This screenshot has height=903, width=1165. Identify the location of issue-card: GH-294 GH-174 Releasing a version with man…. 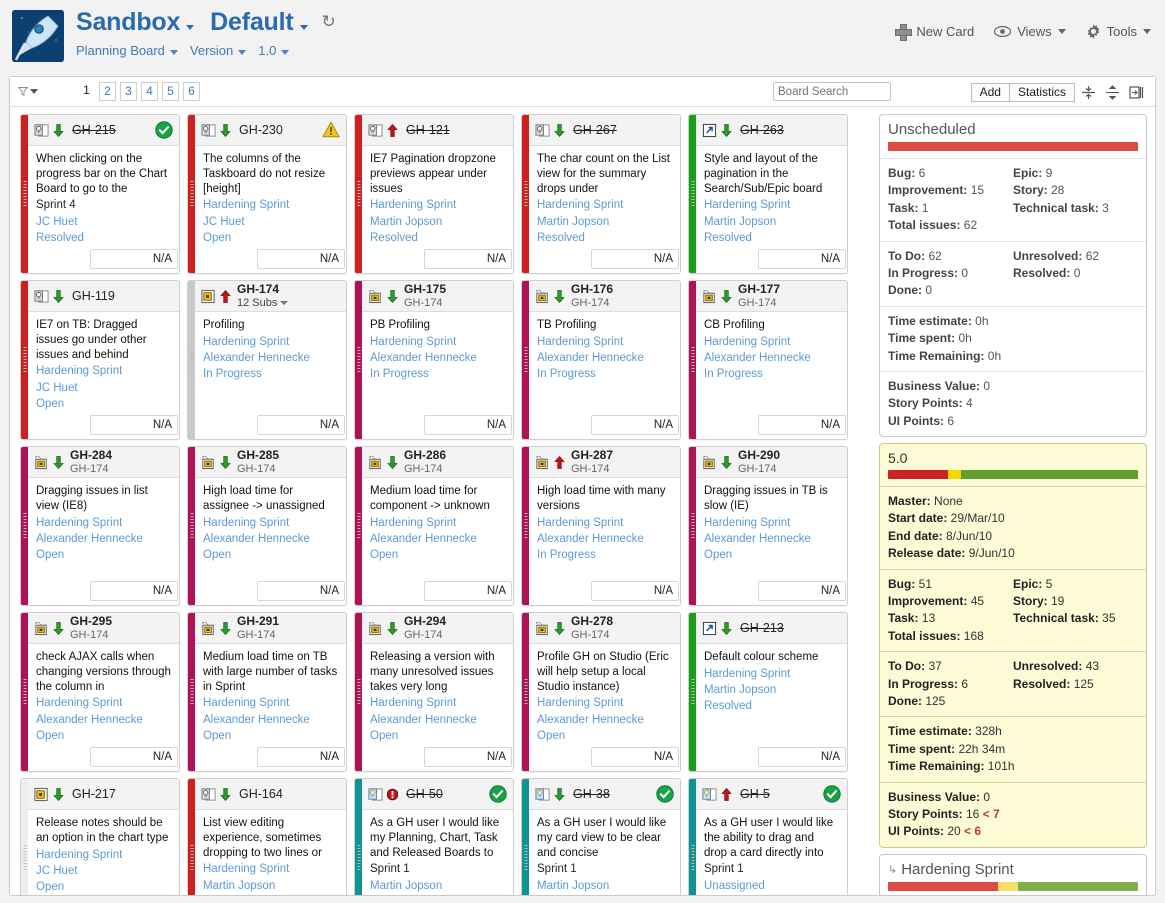
(434, 692).